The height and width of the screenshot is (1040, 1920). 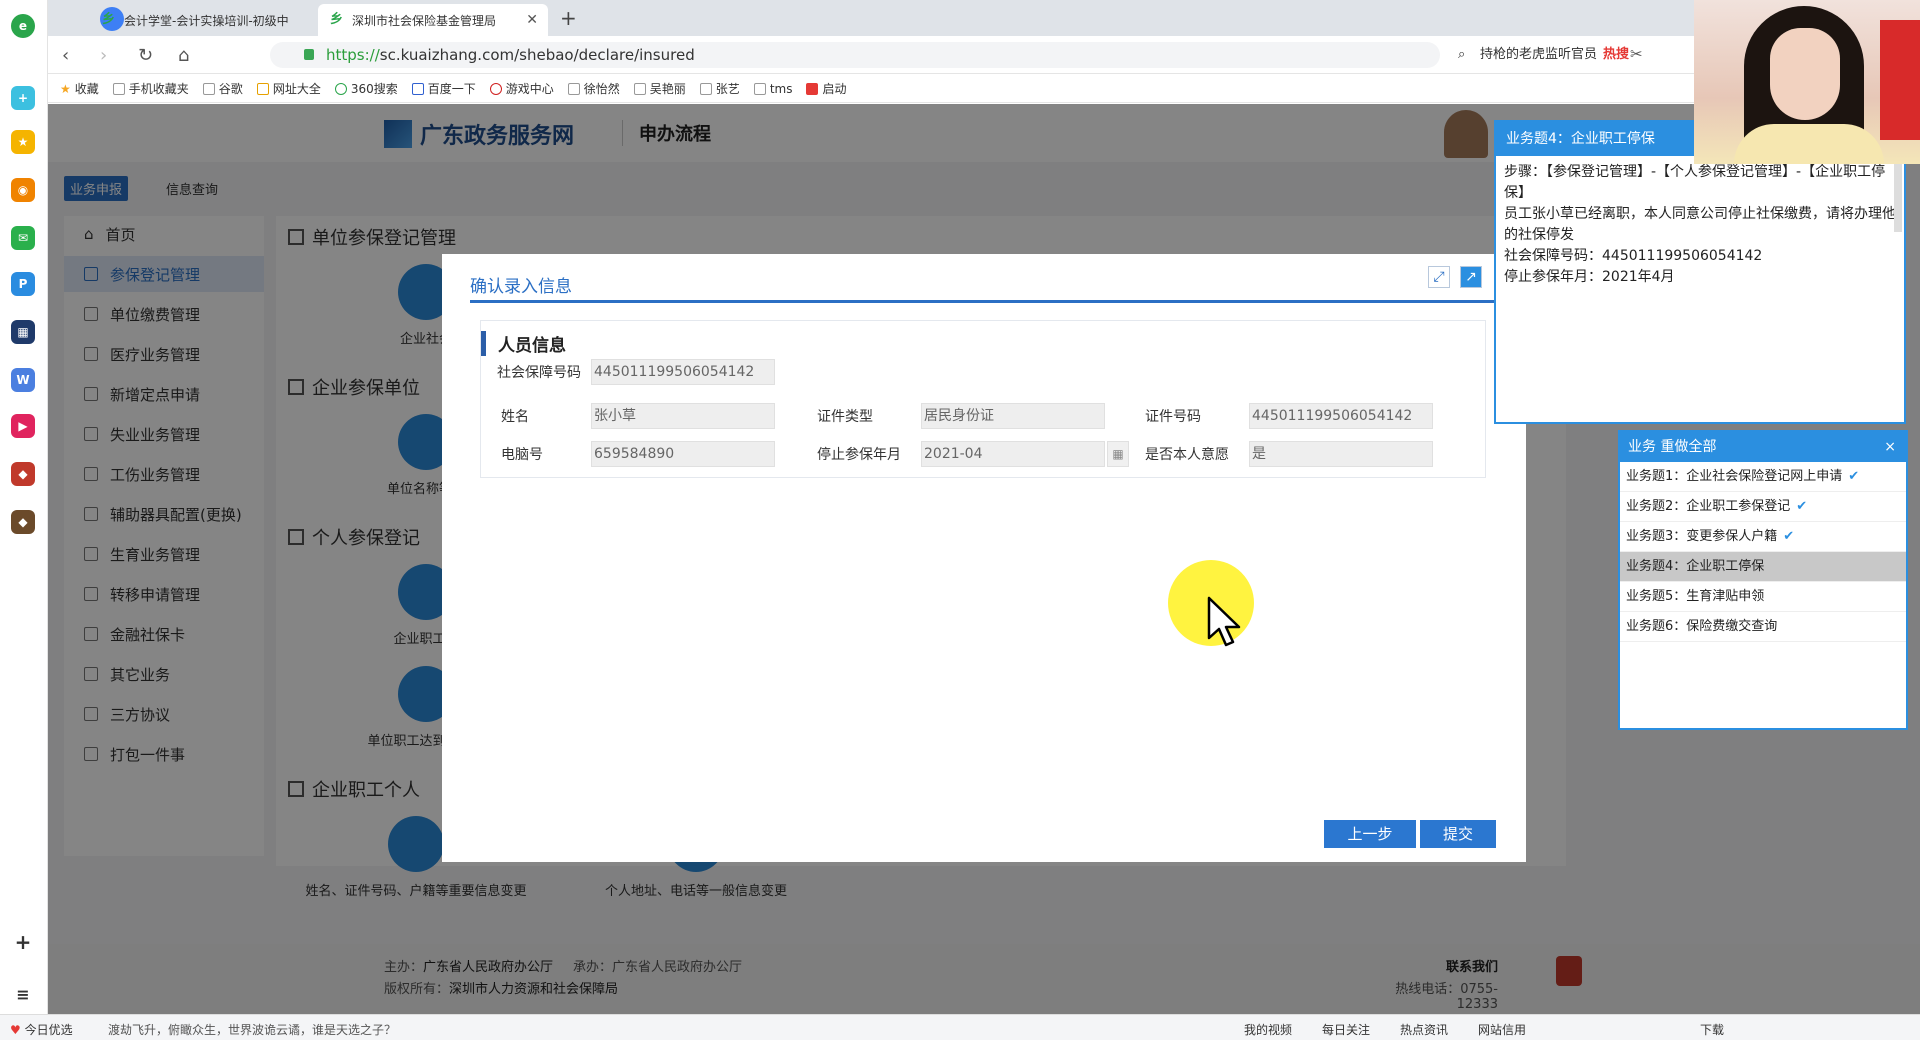 I want to click on field-label: 姓名, so click(x=515, y=417).